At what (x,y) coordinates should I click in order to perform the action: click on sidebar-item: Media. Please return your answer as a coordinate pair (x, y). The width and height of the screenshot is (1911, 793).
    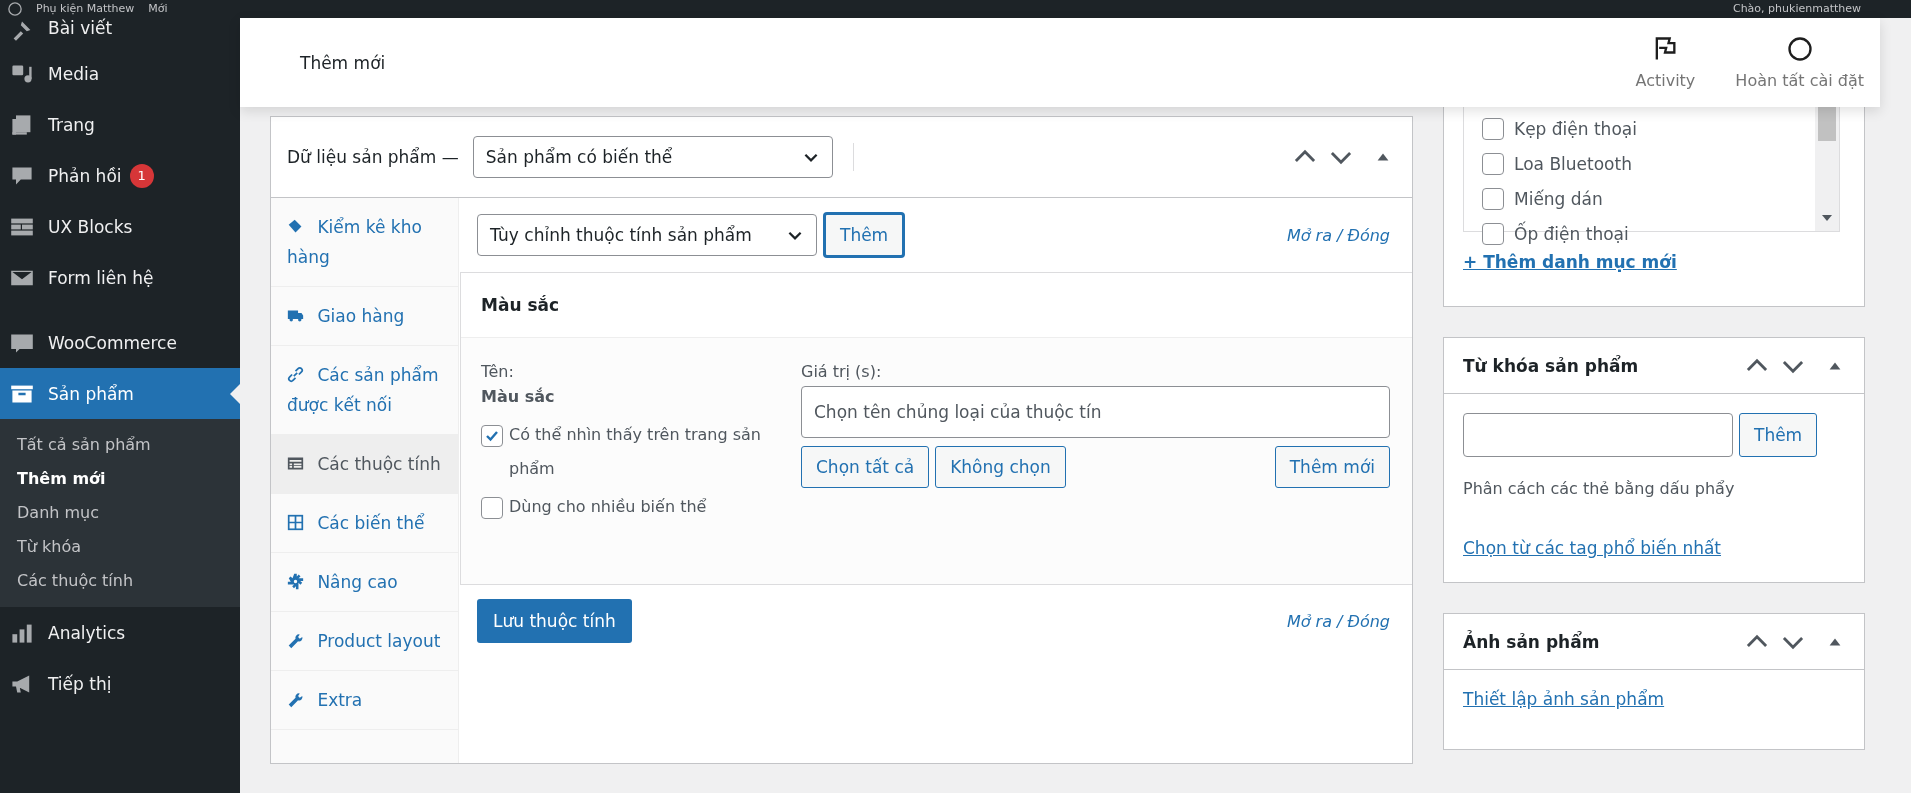
    Looking at the image, I should click on (120, 73).